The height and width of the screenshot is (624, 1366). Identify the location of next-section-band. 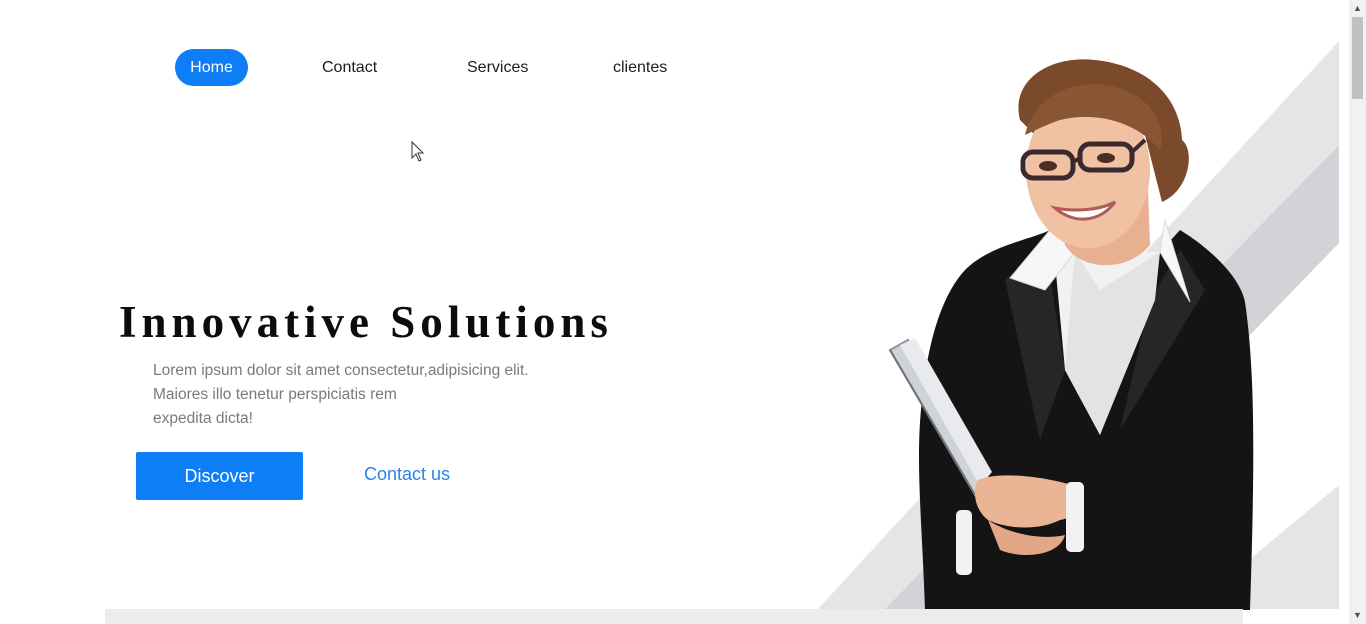
(674, 616).